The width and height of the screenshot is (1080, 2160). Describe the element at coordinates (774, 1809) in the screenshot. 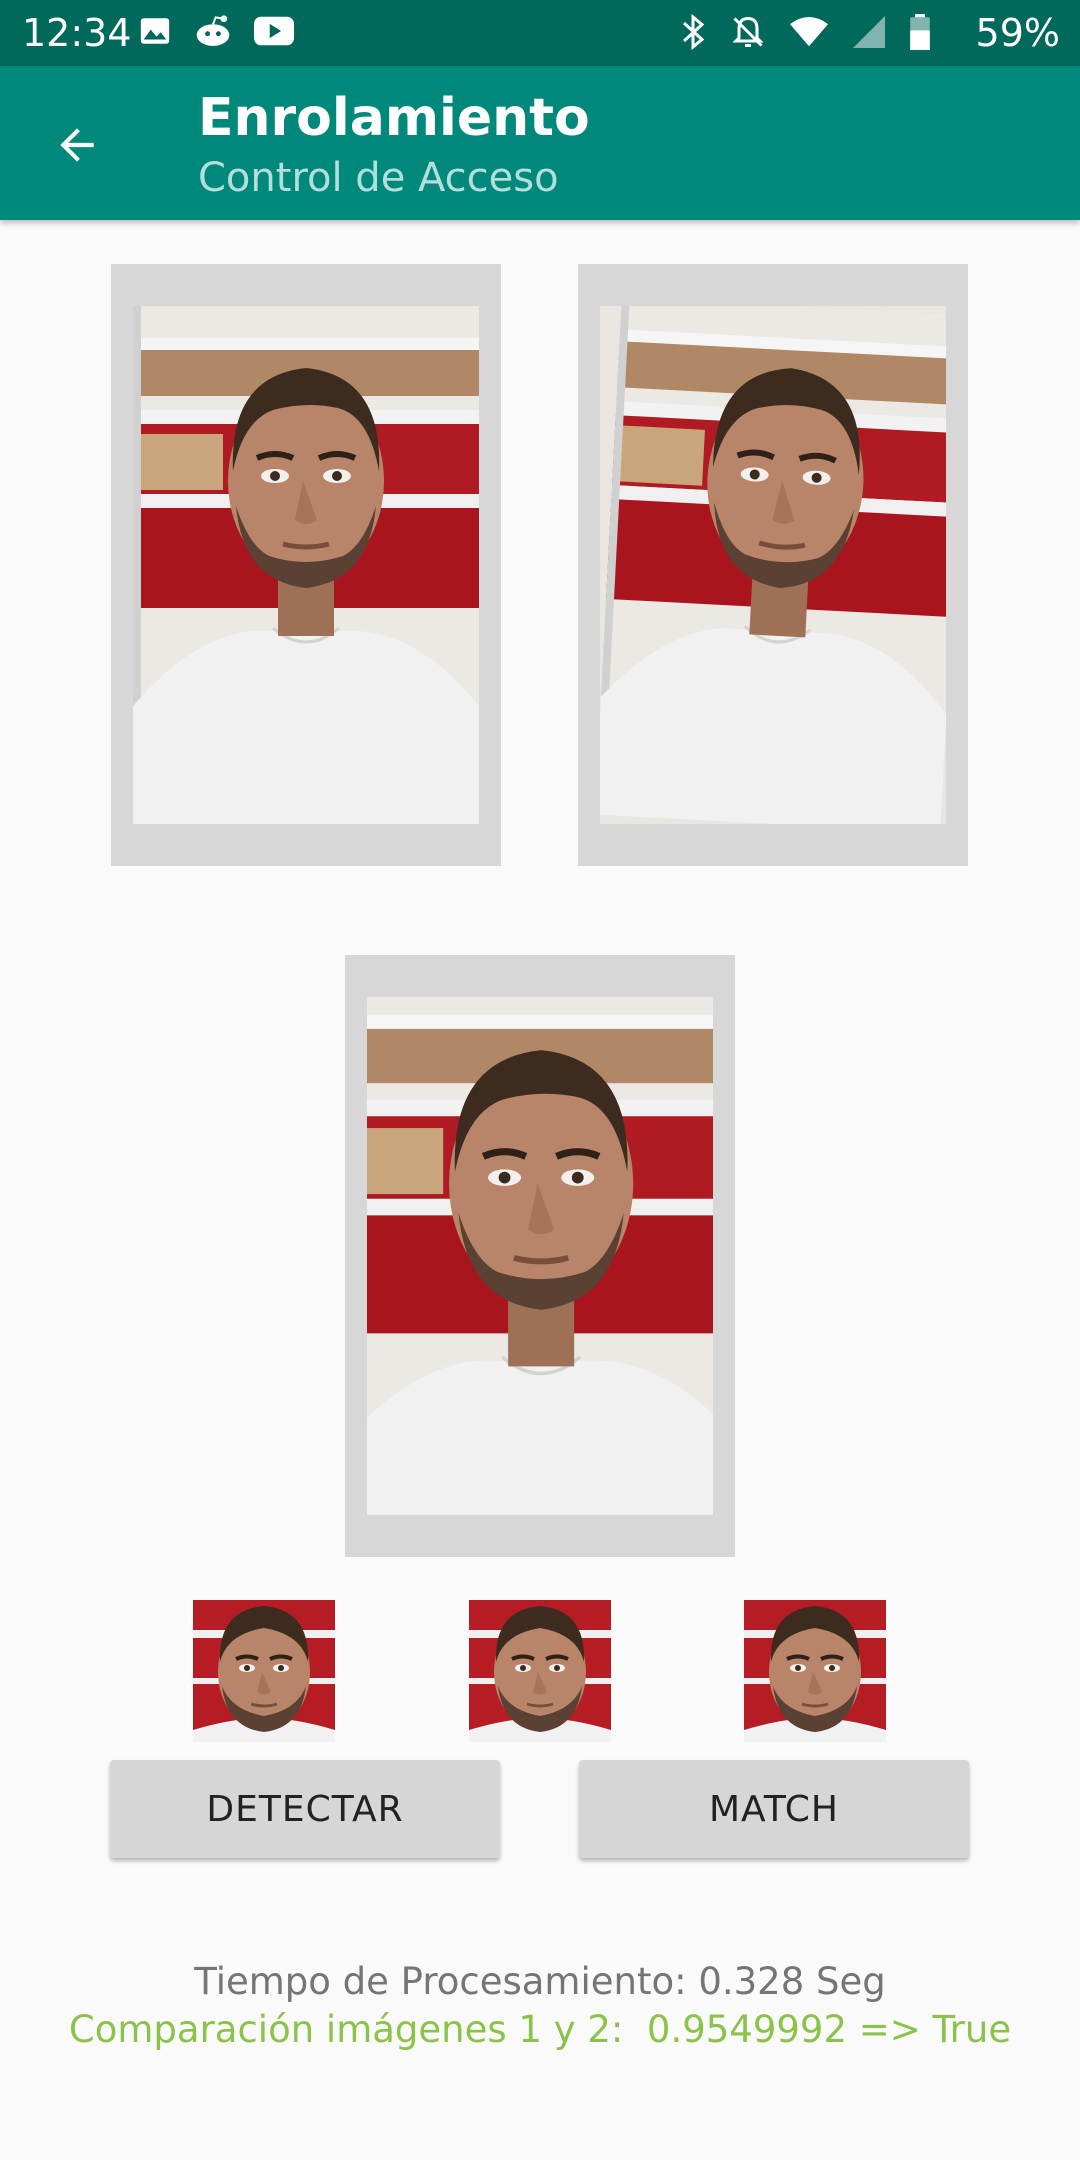

I see `match-button: MATCH` at that location.